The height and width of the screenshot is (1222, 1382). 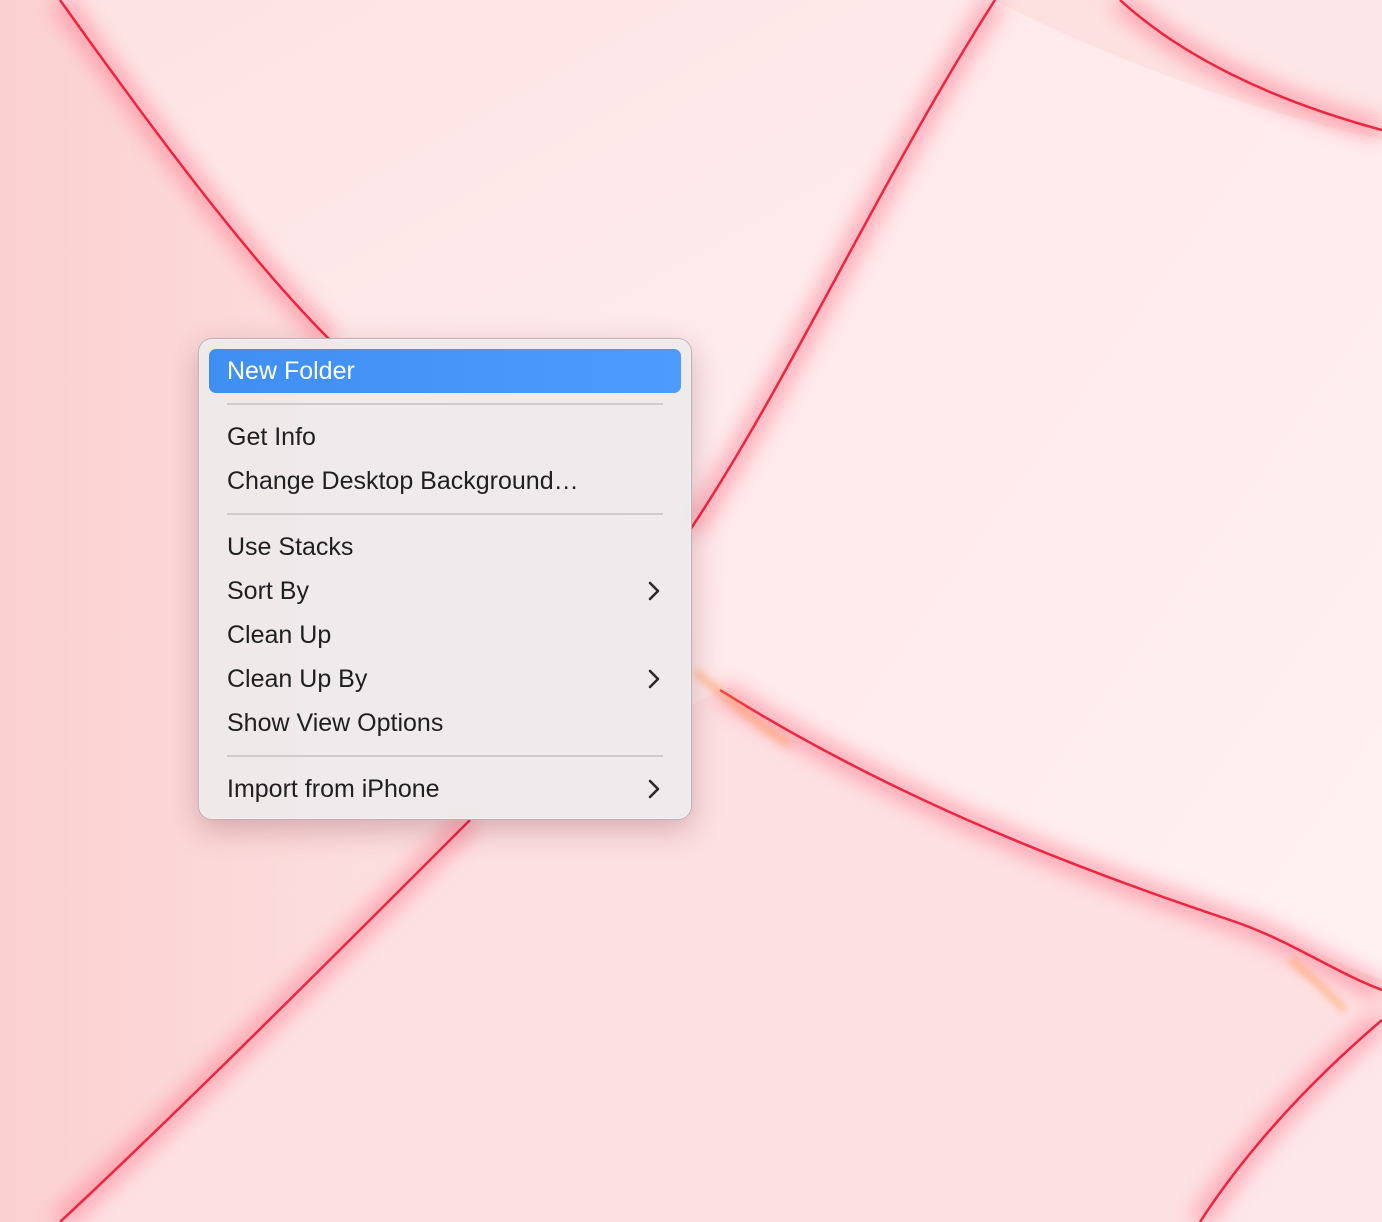 What do you see at coordinates (291, 371) in the screenshot?
I see `menu-item-label: New Folder` at bounding box center [291, 371].